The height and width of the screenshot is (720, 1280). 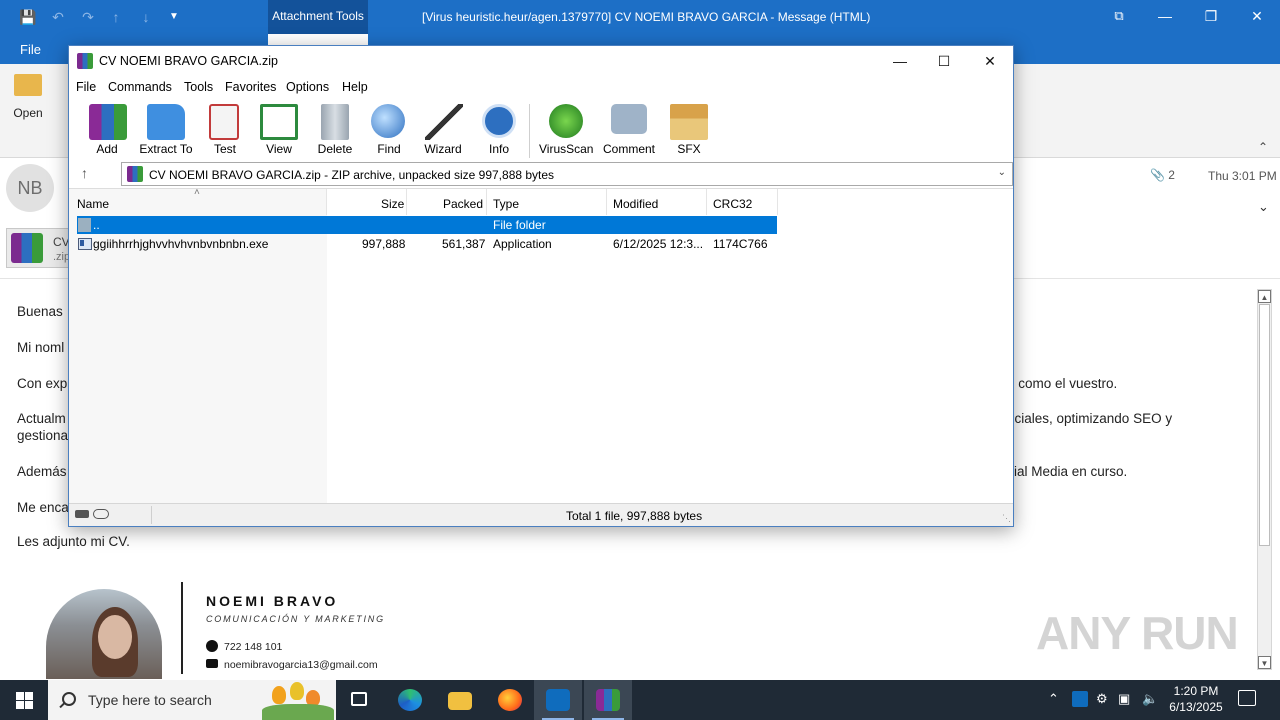 What do you see at coordinates (1162, 175) in the screenshot?
I see `attachment-count: 📎 2` at bounding box center [1162, 175].